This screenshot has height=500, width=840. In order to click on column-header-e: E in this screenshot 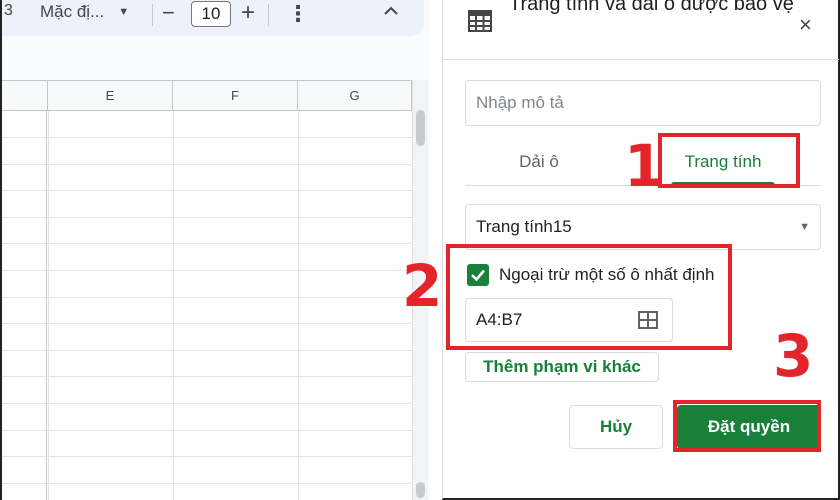, I will do `click(110, 96)`.